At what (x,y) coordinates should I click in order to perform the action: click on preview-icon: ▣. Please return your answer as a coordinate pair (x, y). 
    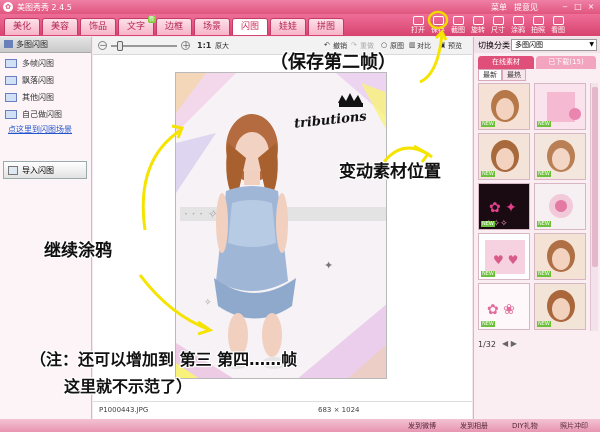
    Looking at the image, I should click on (442, 45).